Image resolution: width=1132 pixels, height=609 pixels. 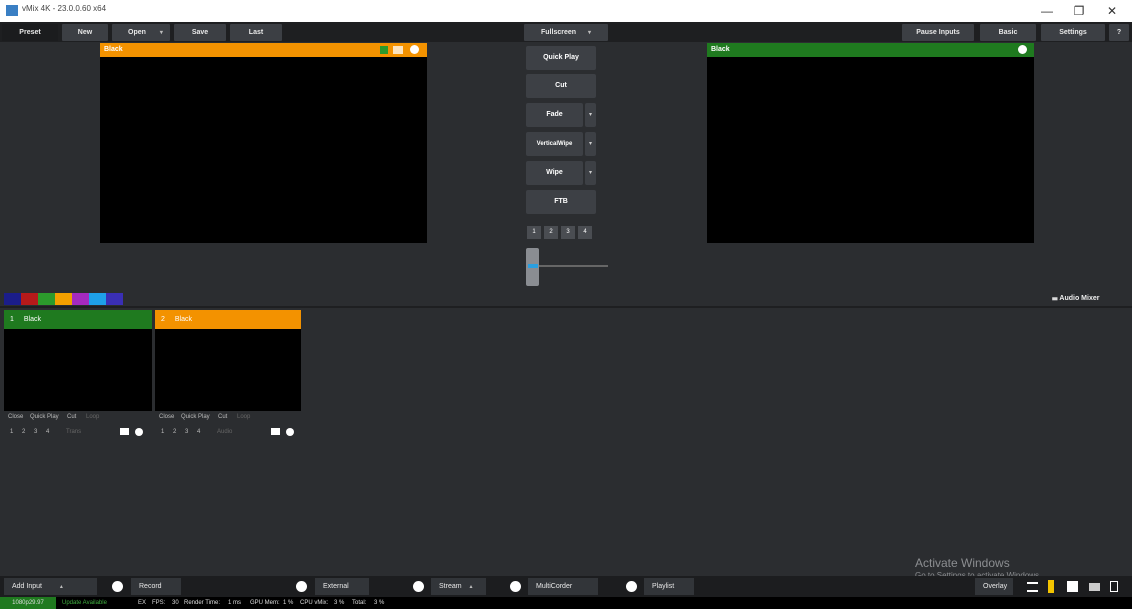 I want to click on input-2-loop: Loop, so click(x=243, y=417).